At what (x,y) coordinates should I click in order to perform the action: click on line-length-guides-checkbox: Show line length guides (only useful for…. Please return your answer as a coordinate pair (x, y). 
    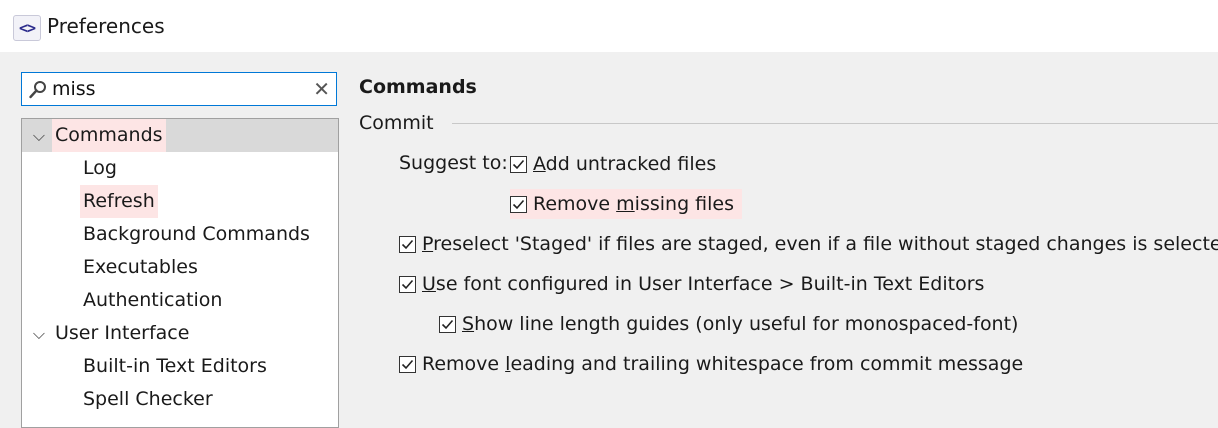
    Looking at the image, I should click on (728, 324).